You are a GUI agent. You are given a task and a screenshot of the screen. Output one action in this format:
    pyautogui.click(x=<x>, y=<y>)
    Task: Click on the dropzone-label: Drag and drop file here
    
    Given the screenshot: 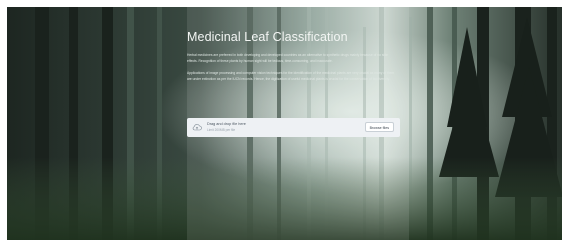 What is the action you would take?
    pyautogui.click(x=226, y=124)
    